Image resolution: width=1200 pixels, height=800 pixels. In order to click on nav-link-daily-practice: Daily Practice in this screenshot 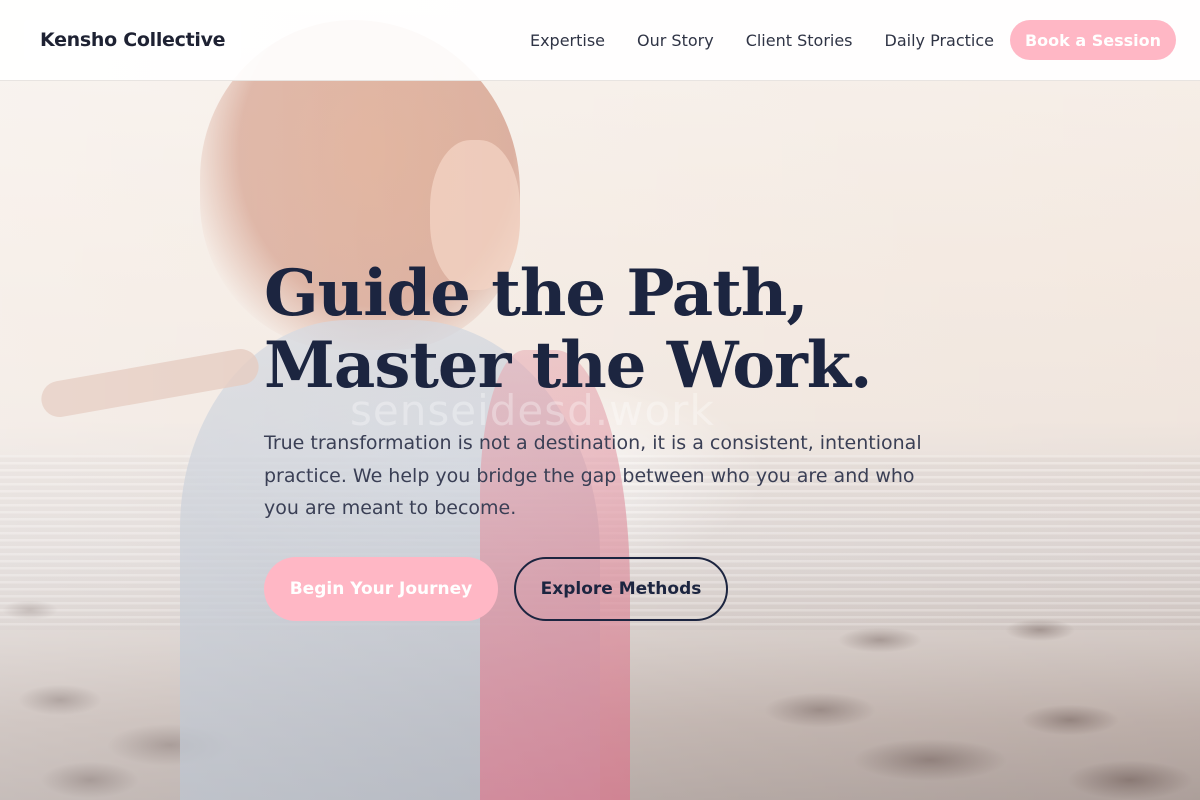, I will do `click(939, 40)`.